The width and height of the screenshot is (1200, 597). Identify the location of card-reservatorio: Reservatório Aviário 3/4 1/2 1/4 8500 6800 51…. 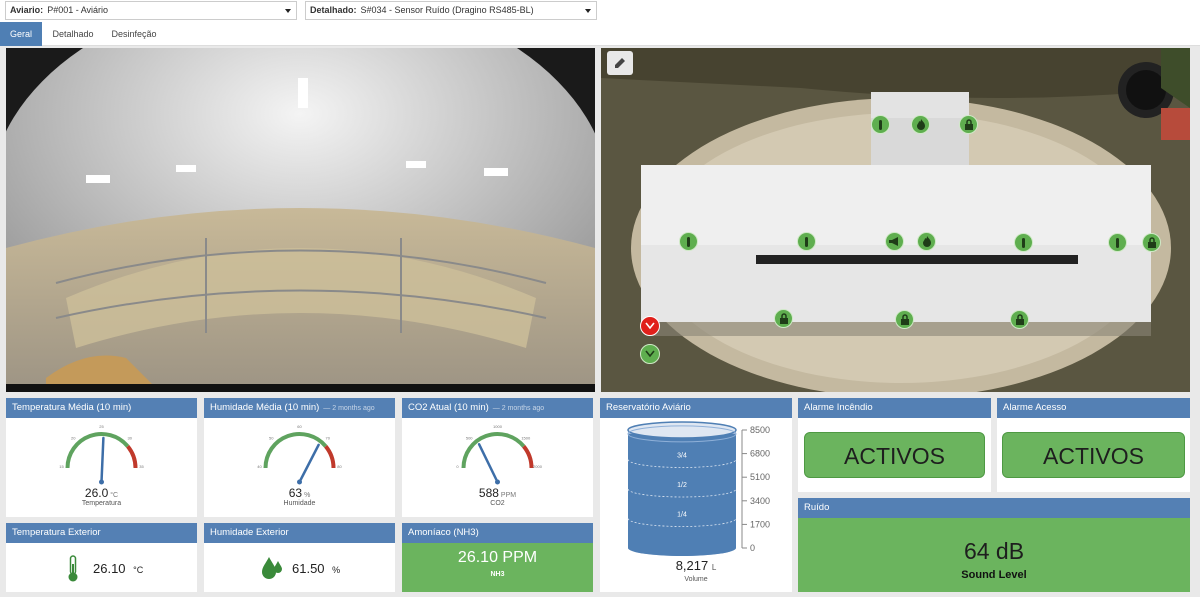
(696, 495).